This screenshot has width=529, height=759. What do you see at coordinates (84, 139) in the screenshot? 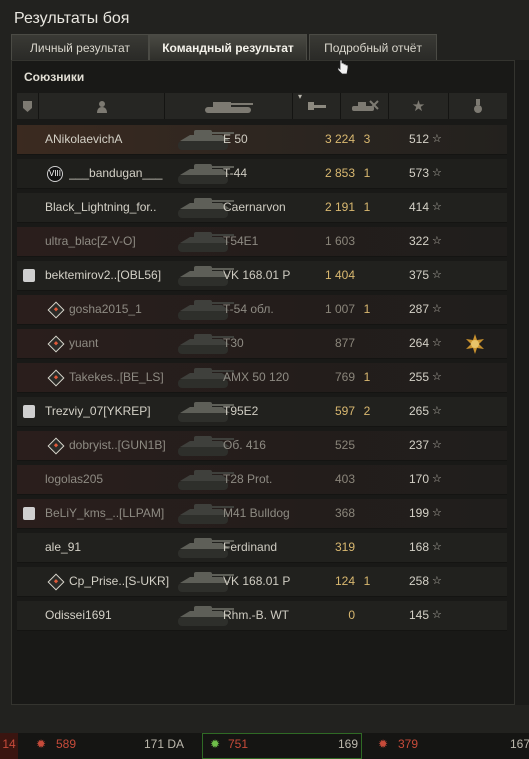
I see `player-name: ANikolaevichA` at bounding box center [84, 139].